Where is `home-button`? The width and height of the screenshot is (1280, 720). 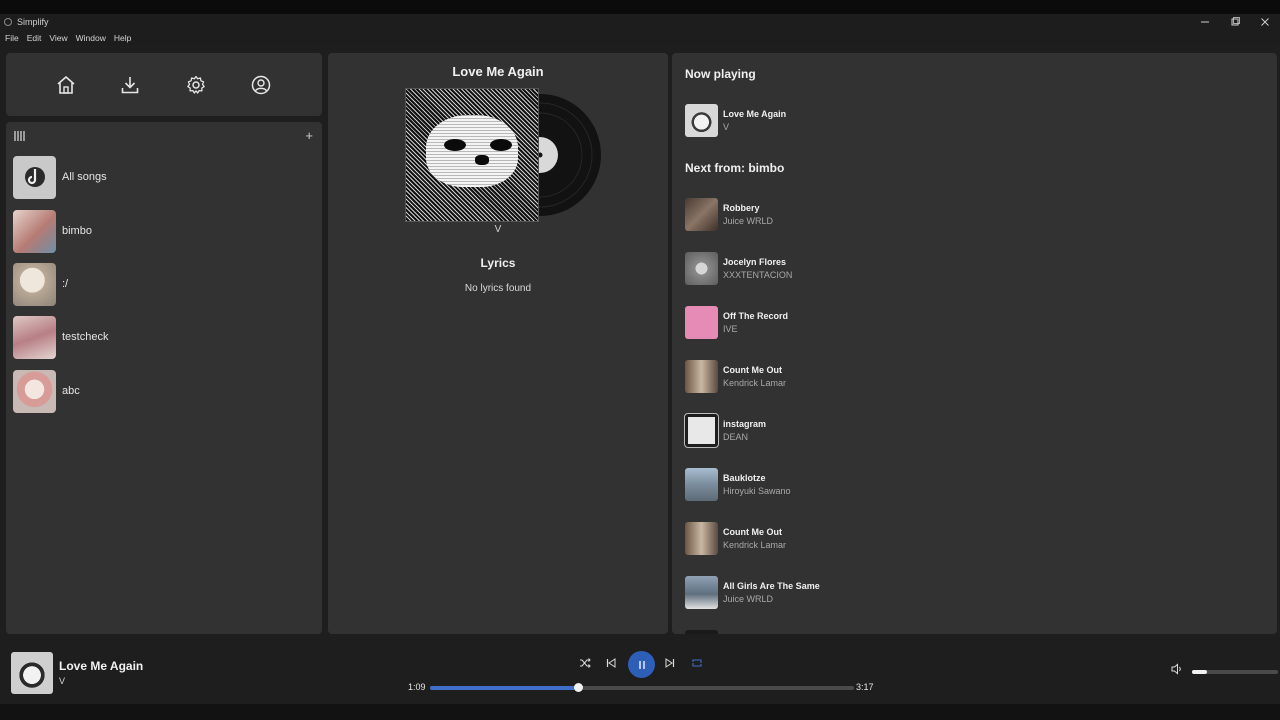 home-button is located at coordinates (66, 85).